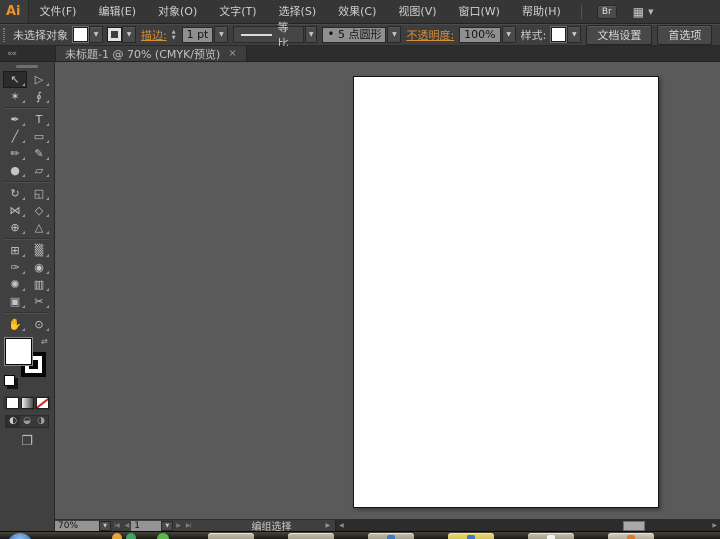 The image size is (720, 539). Describe the element at coordinates (15, 227) in the screenshot. I see `shape-builder-tool: ⊕` at that location.